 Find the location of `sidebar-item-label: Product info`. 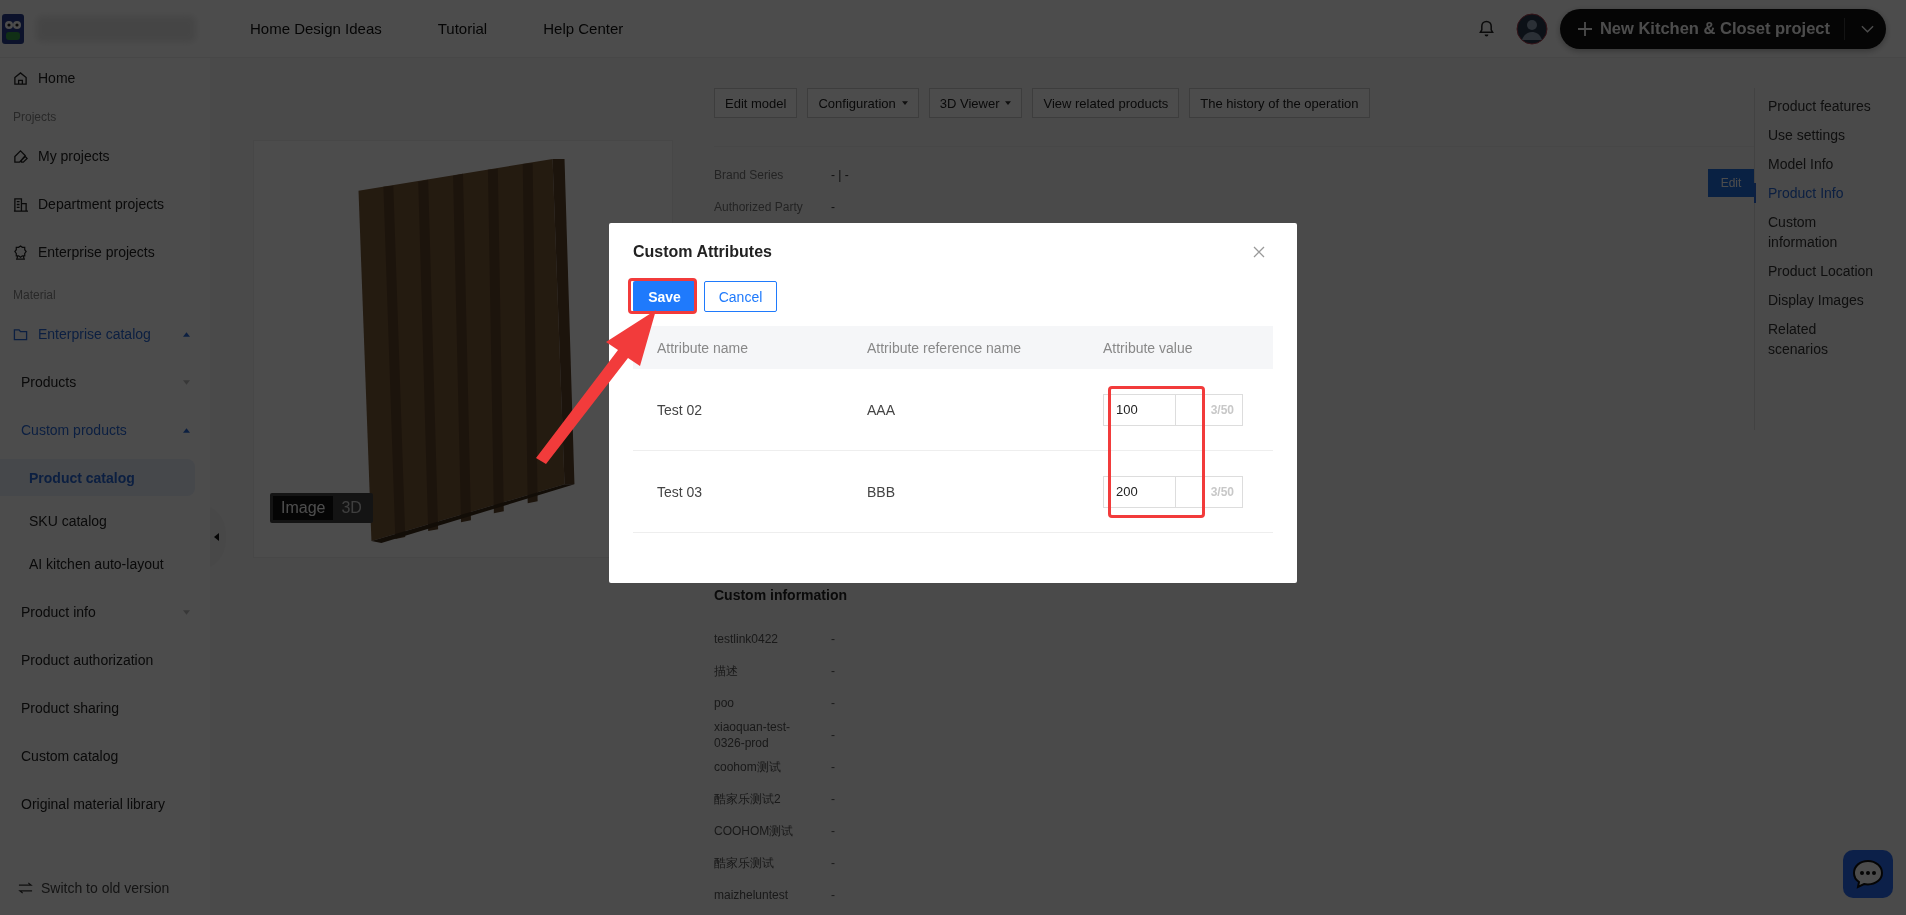

sidebar-item-label: Product info is located at coordinates (58, 612).